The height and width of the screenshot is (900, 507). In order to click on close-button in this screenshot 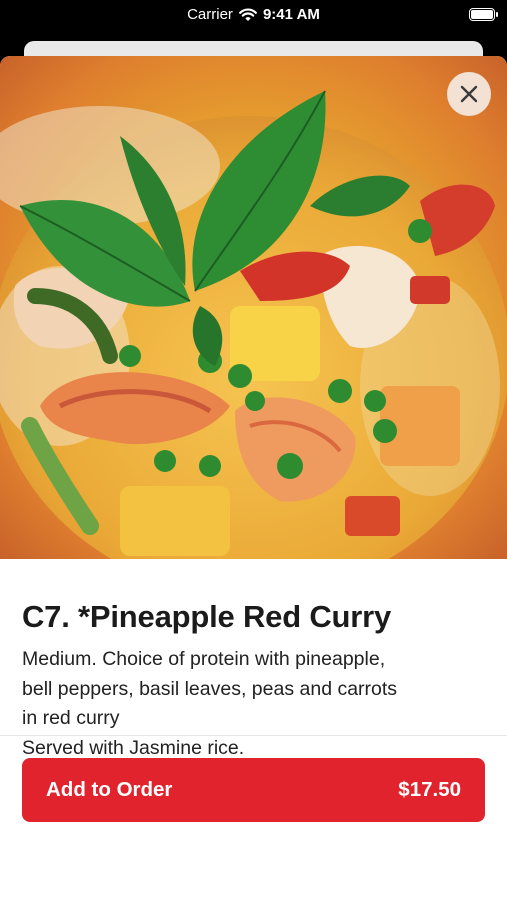, I will do `click(469, 94)`.